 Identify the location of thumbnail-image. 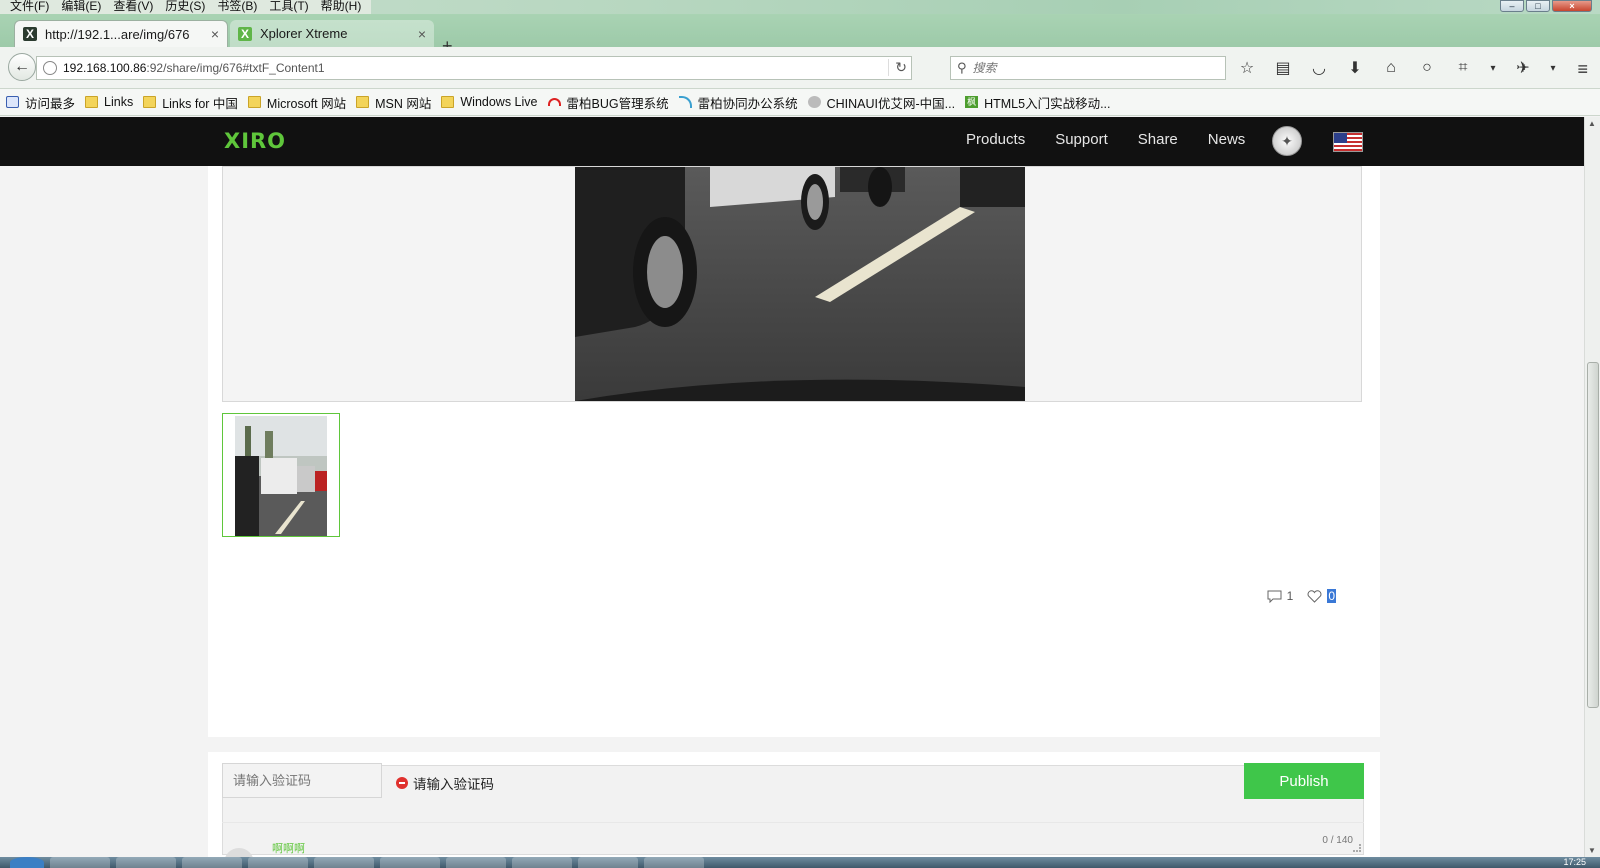
(281, 476).